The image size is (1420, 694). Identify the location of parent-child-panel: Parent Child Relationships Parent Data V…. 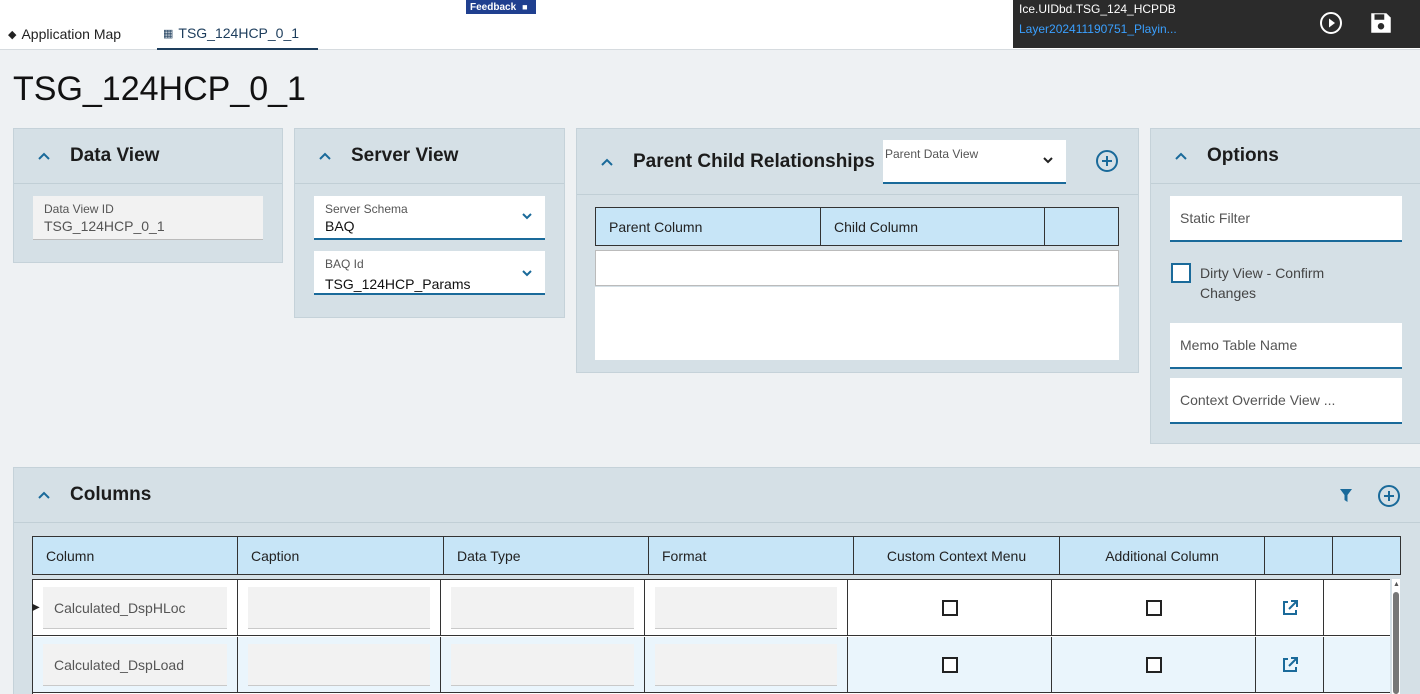
(857, 250).